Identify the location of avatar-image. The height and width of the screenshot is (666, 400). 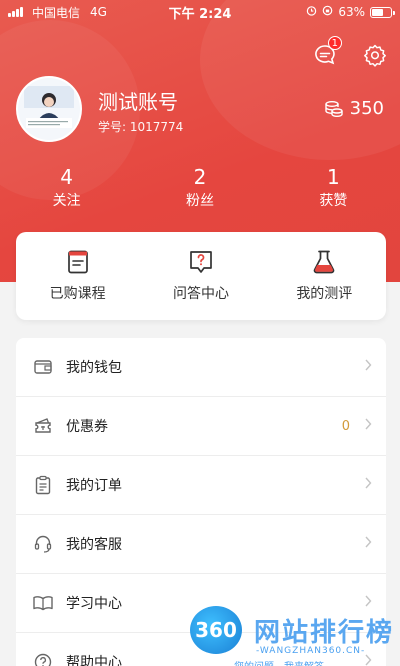
(49, 109).